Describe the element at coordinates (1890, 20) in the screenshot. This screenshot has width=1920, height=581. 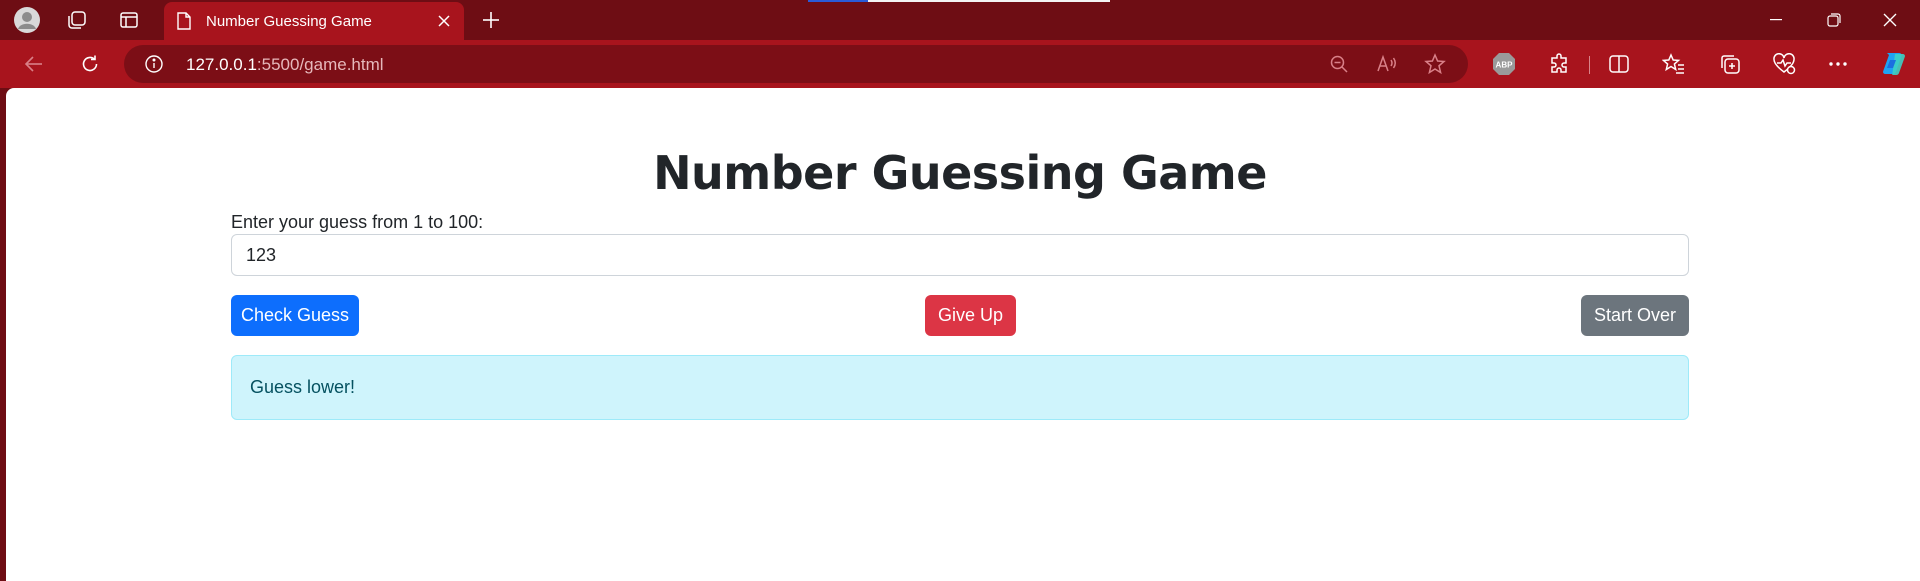
I see `window-close-icon` at that location.